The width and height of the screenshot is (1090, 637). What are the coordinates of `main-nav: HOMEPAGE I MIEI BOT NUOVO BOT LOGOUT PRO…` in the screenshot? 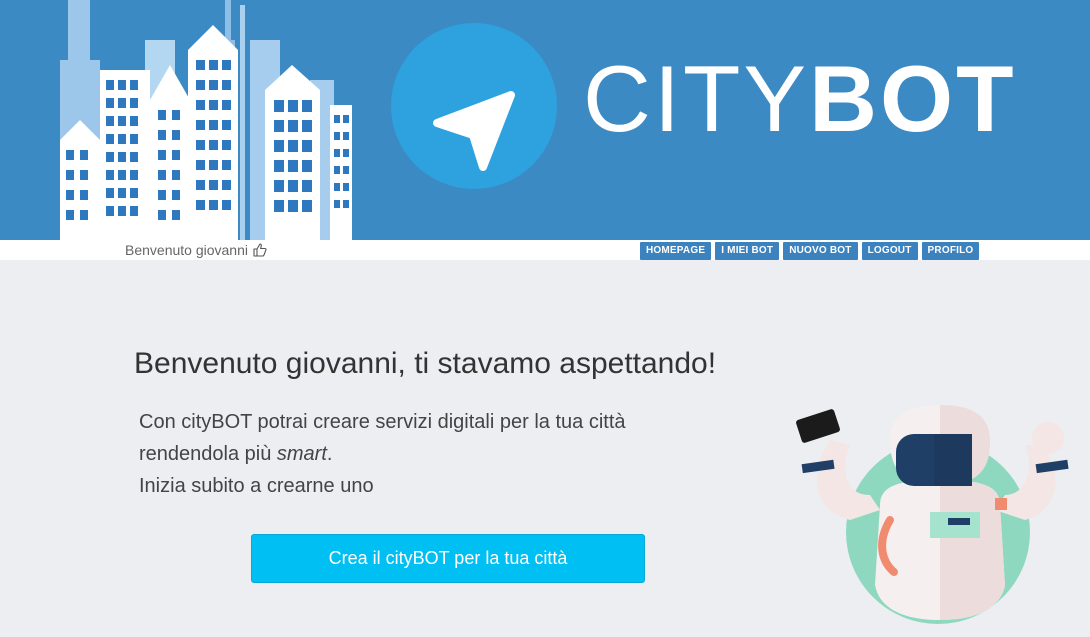 It's located at (810, 251).